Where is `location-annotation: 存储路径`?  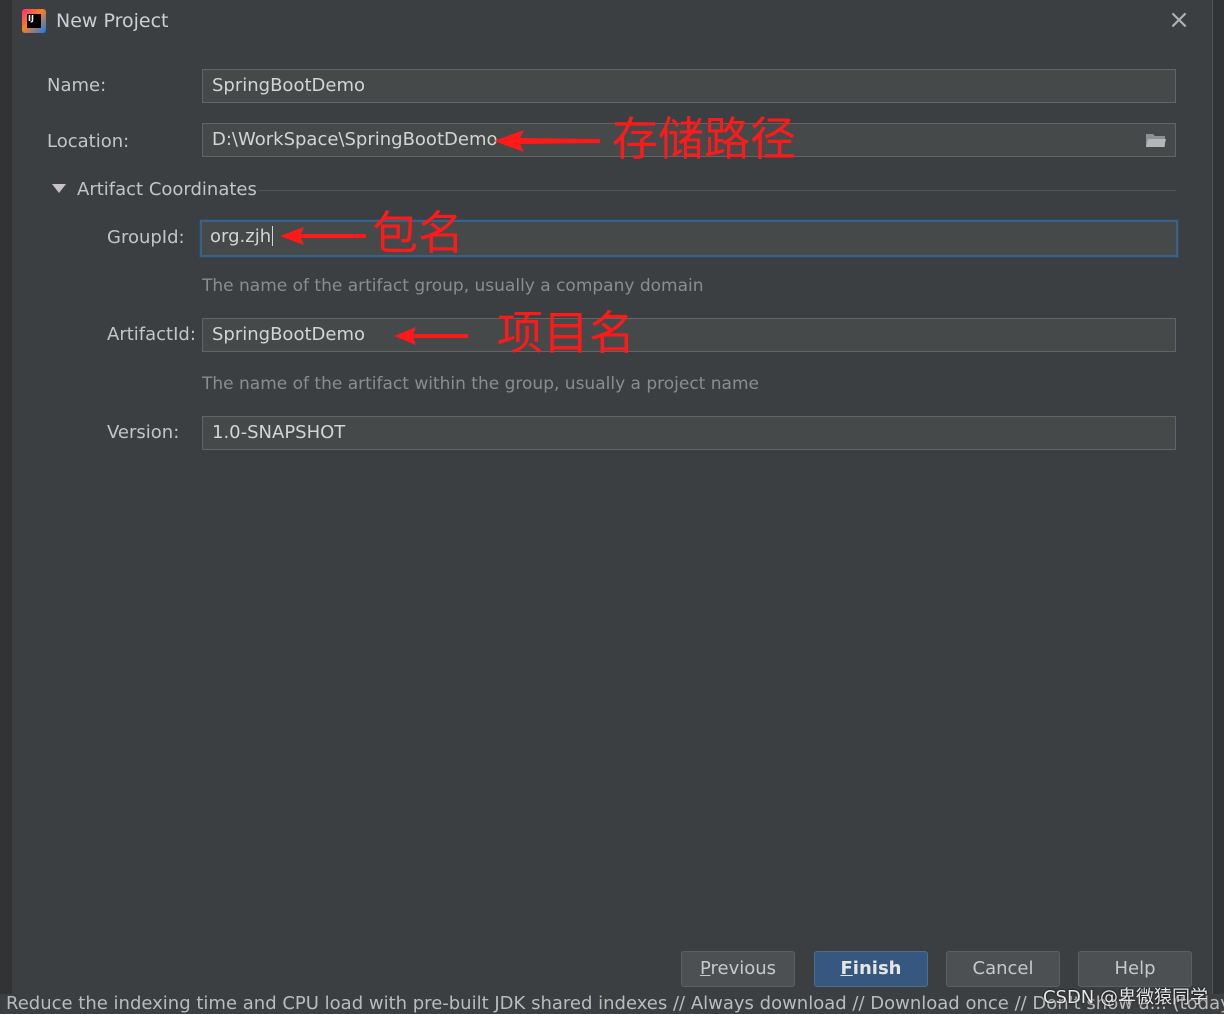 location-annotation: 存储路径 is located at coordinates (704, 139).